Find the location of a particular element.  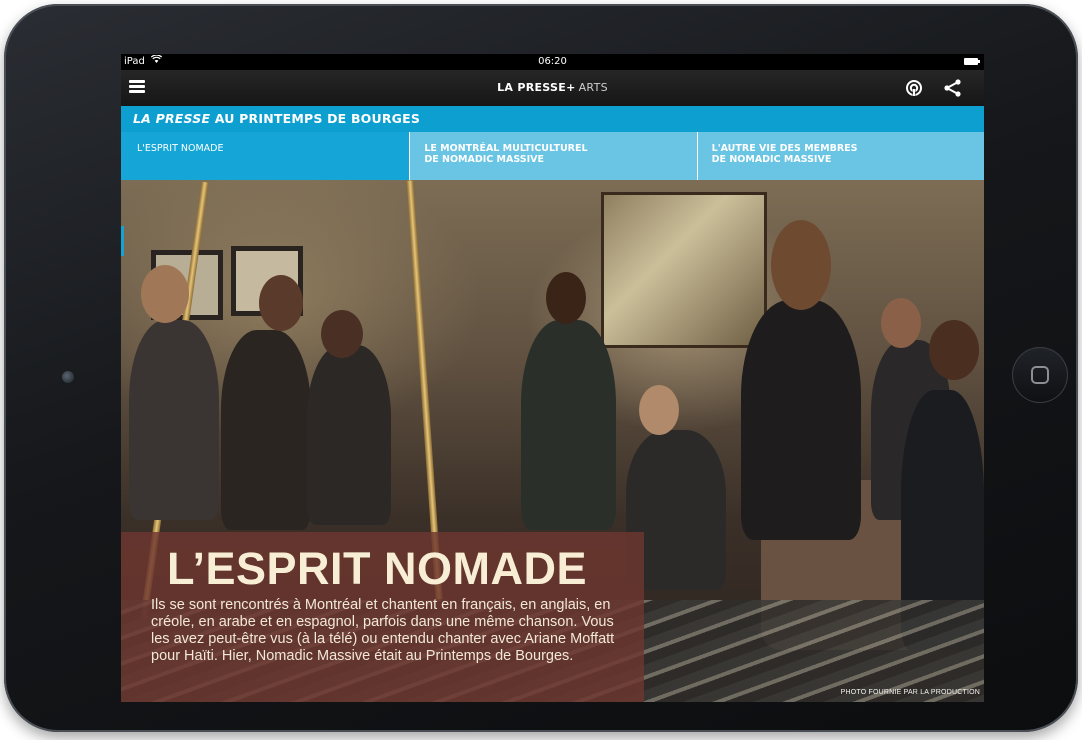

home-button is located at coordinates (1040, 375).